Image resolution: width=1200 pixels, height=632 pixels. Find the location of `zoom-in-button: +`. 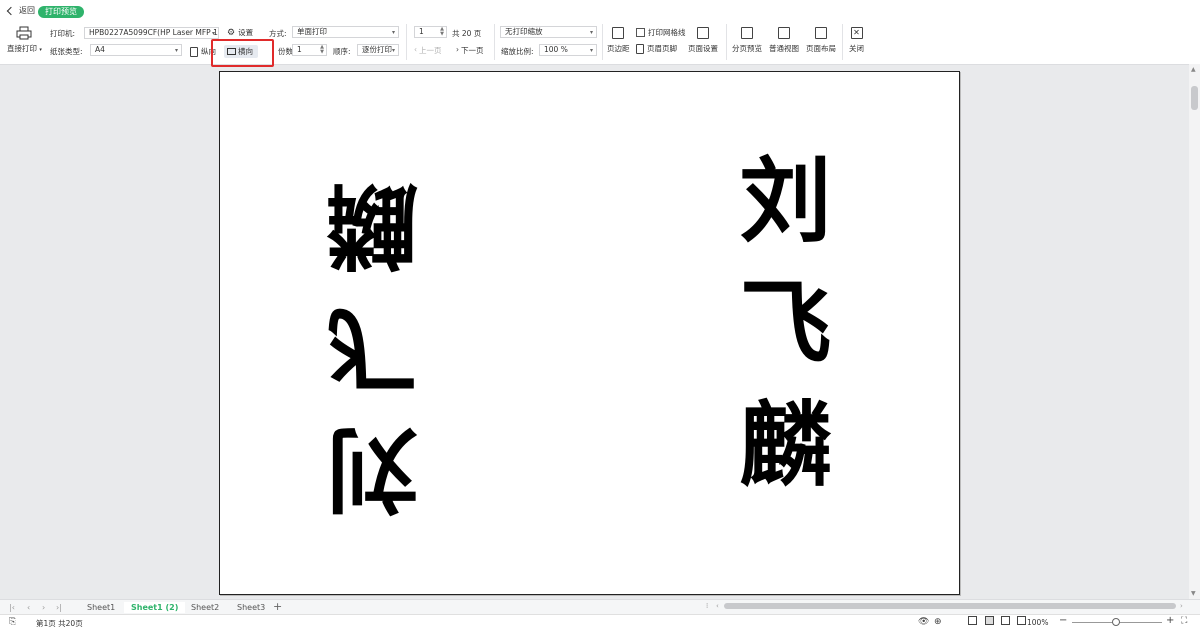

zoom-in-button: + is located at coordinates (1170, 620).